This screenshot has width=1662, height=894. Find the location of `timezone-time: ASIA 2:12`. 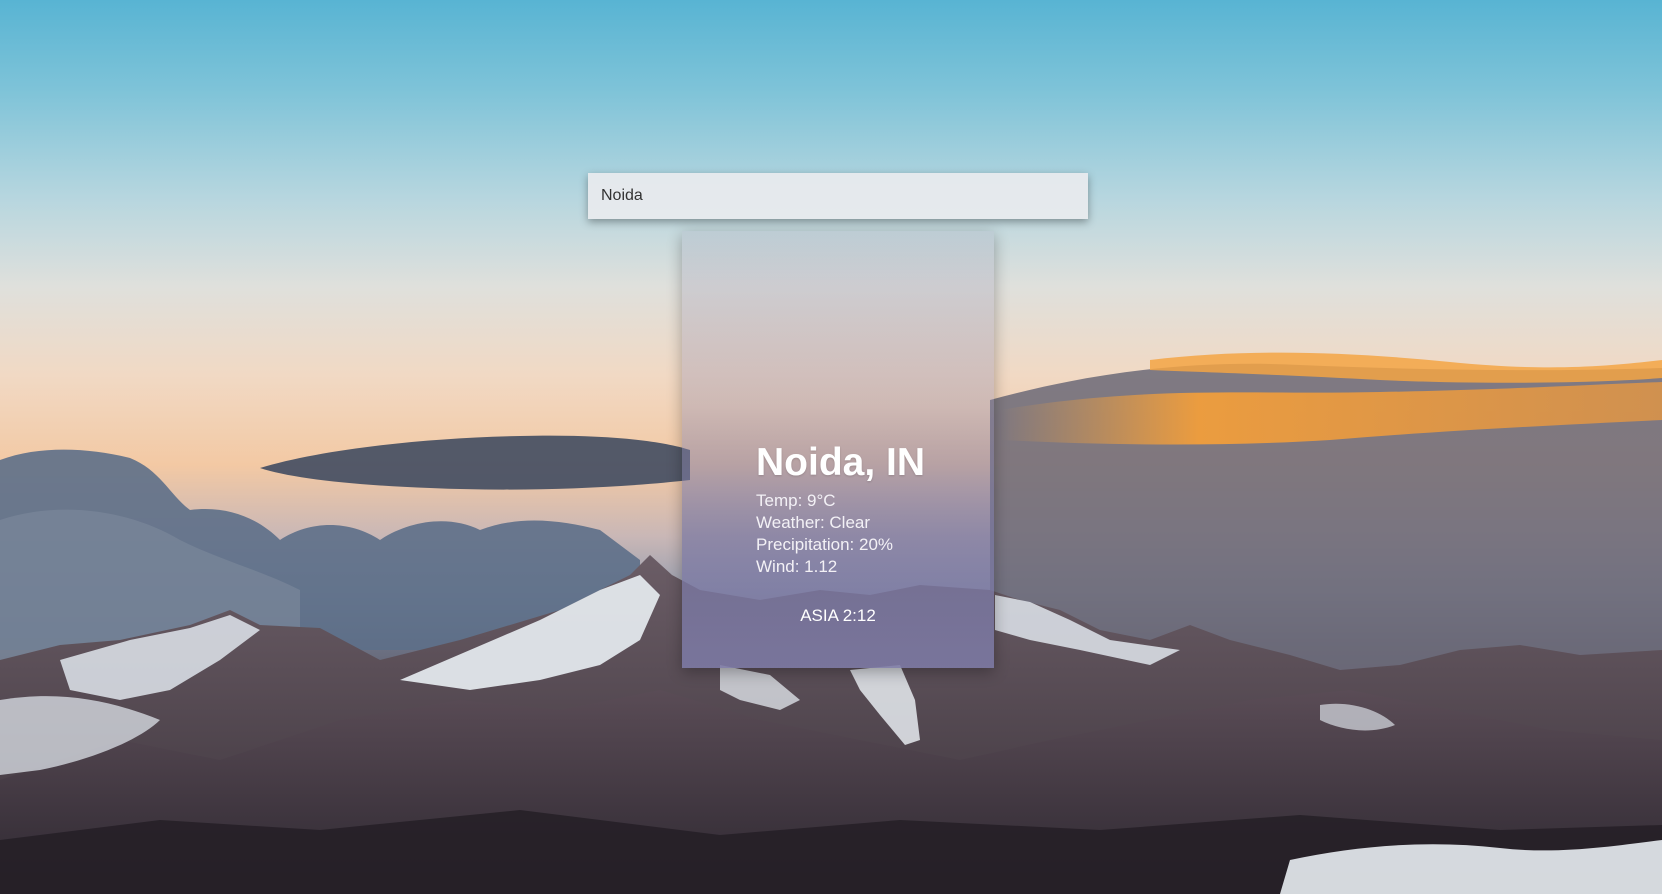

timezone-time: ASIA 2:12 is located at coordinates (838, 615).